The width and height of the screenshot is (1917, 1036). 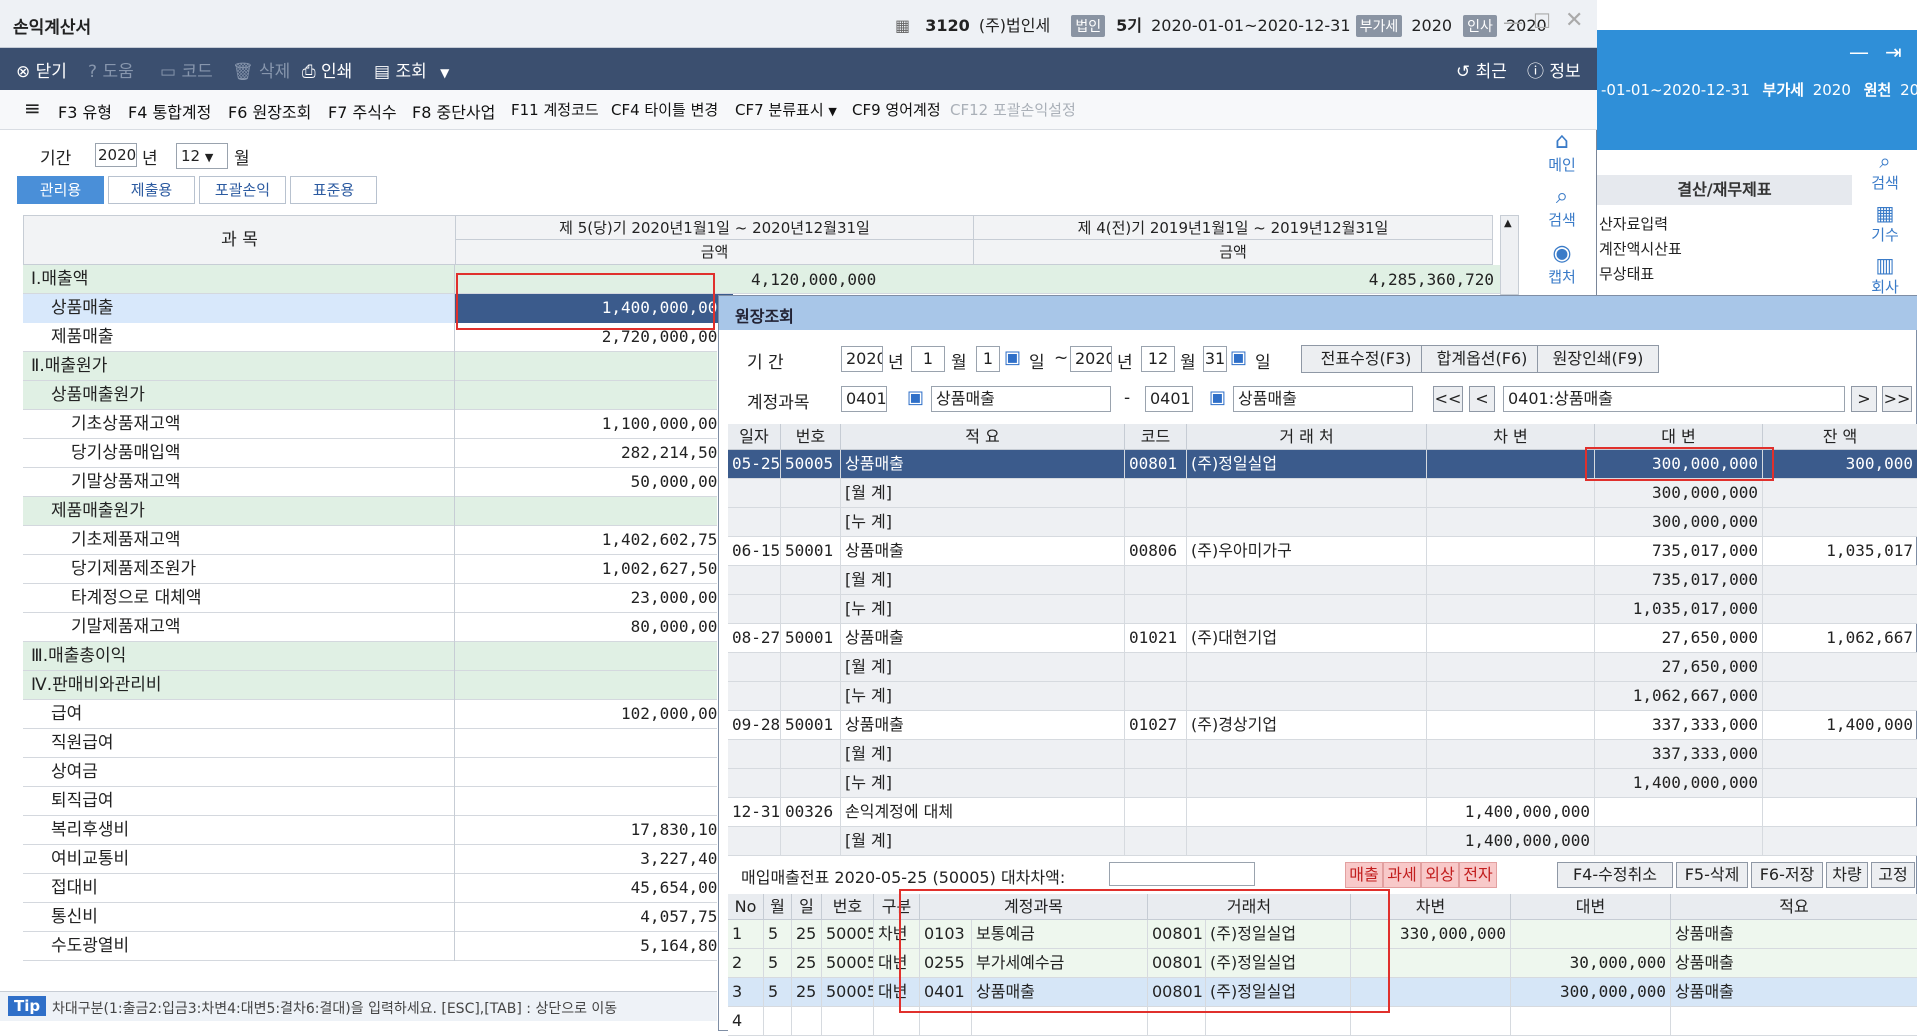 What do you see at coordinates (1322, 783) in the screenshot?
I see `ledger-row: [누 계] 1,400,000,000` at bounding box center [1322, 783].